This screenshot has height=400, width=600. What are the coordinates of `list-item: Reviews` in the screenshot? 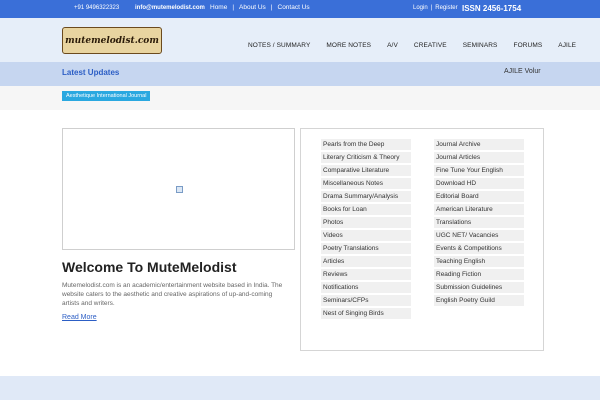 It's located at (366, 274).